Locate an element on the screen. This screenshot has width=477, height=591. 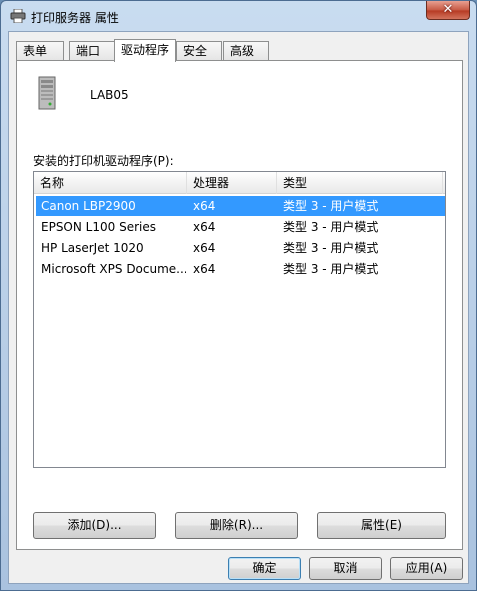
tab-advanced: 高级 is located at coordinates (246, 51).